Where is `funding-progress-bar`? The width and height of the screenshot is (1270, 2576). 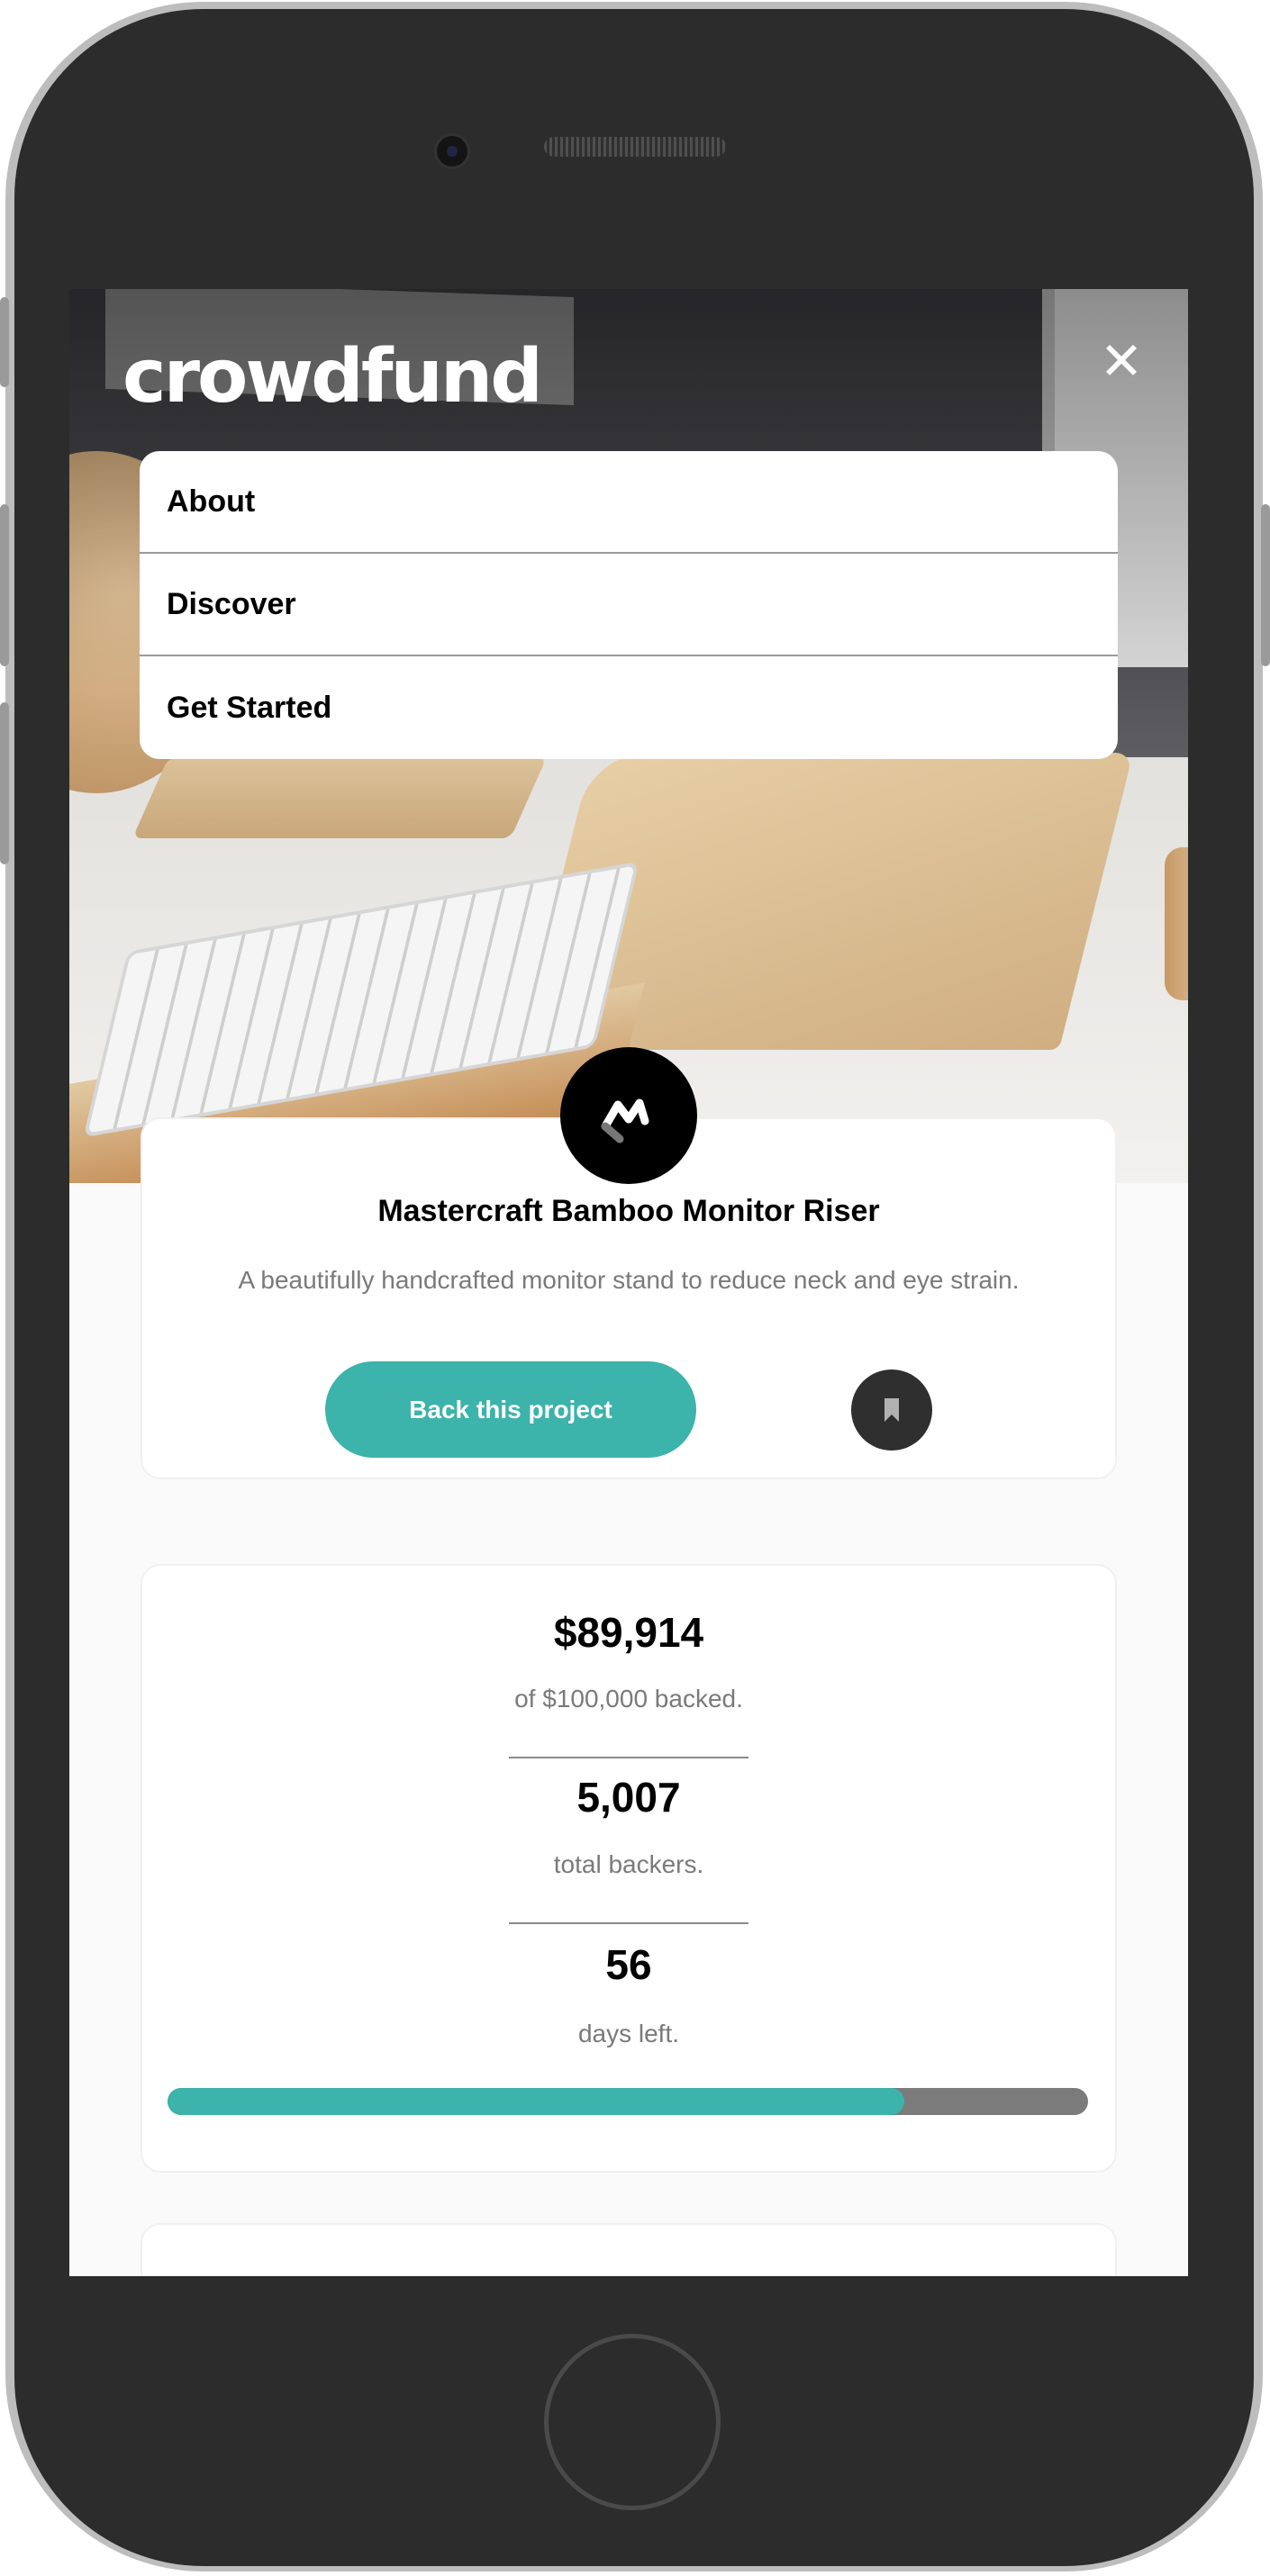
funding-progress-bar is located at coordinates (628, 2101).